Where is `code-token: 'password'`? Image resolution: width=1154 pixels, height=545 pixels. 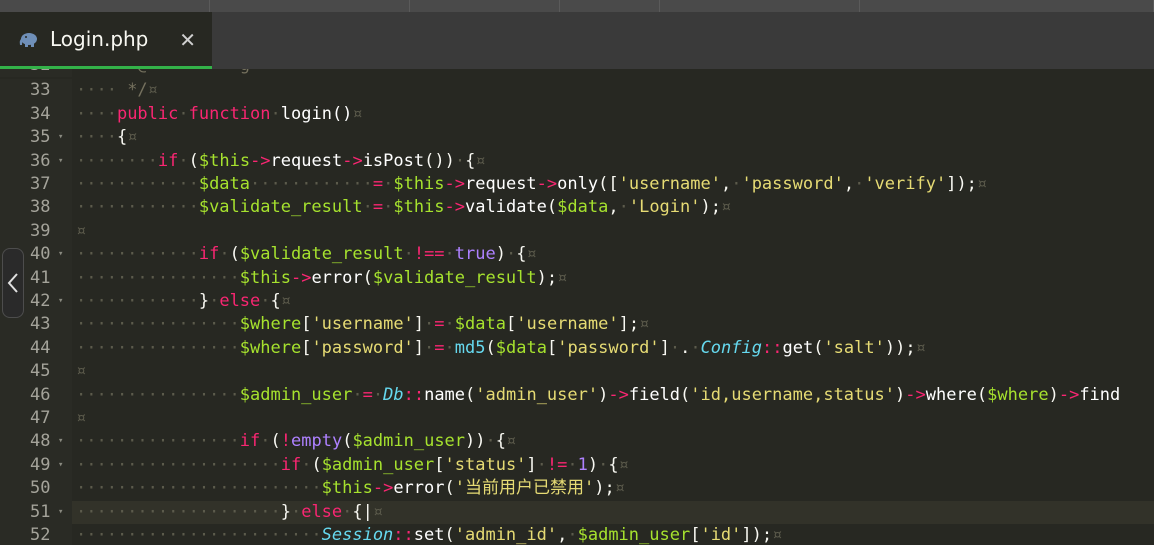
code-token: 'password' is located at coordinates (608, 347).